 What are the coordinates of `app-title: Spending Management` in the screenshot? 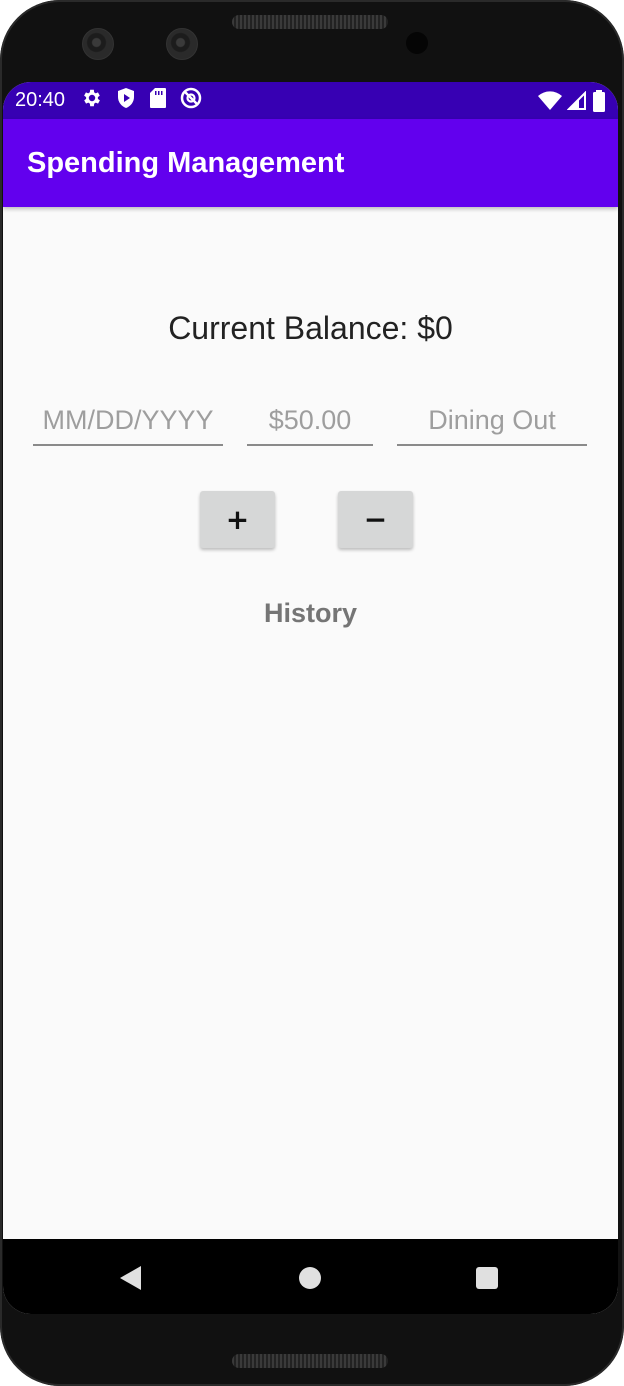 It's located at (186, 163).